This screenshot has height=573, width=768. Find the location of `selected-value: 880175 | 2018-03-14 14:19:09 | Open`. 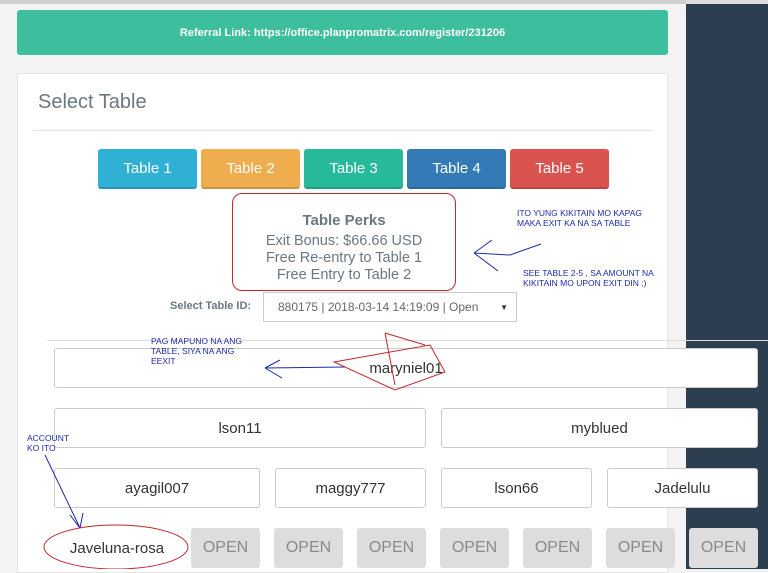

selected-value: 880175 | 2018-03-14 14:19:09 | Open is located at coordinates (378, 307).